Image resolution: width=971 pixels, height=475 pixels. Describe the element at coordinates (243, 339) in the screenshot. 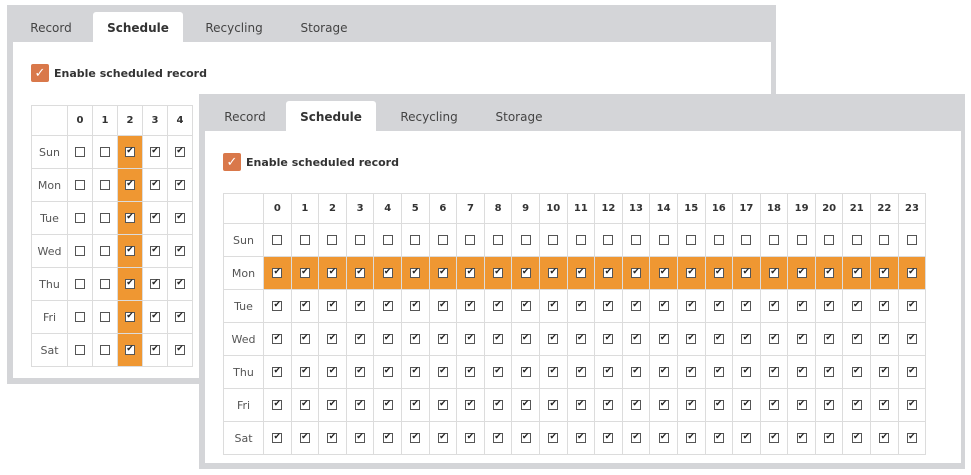

I see `day-label: Wed` at that location.